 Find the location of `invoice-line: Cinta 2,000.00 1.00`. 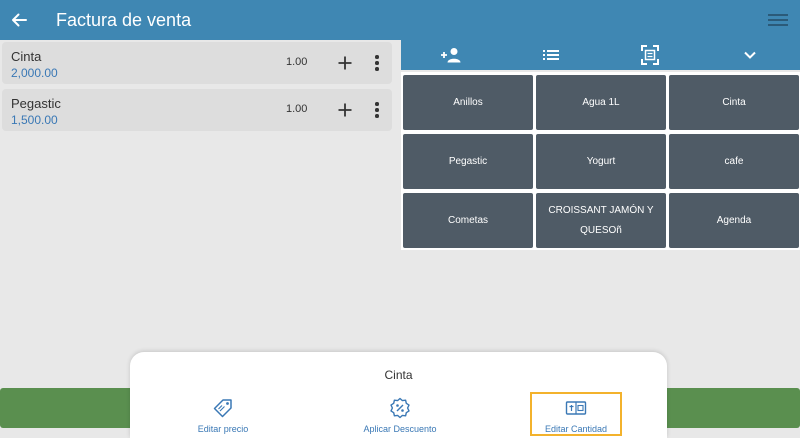

invoice-line: Cinta 2,000.00 1.00 is located at coordinates (197, 63).